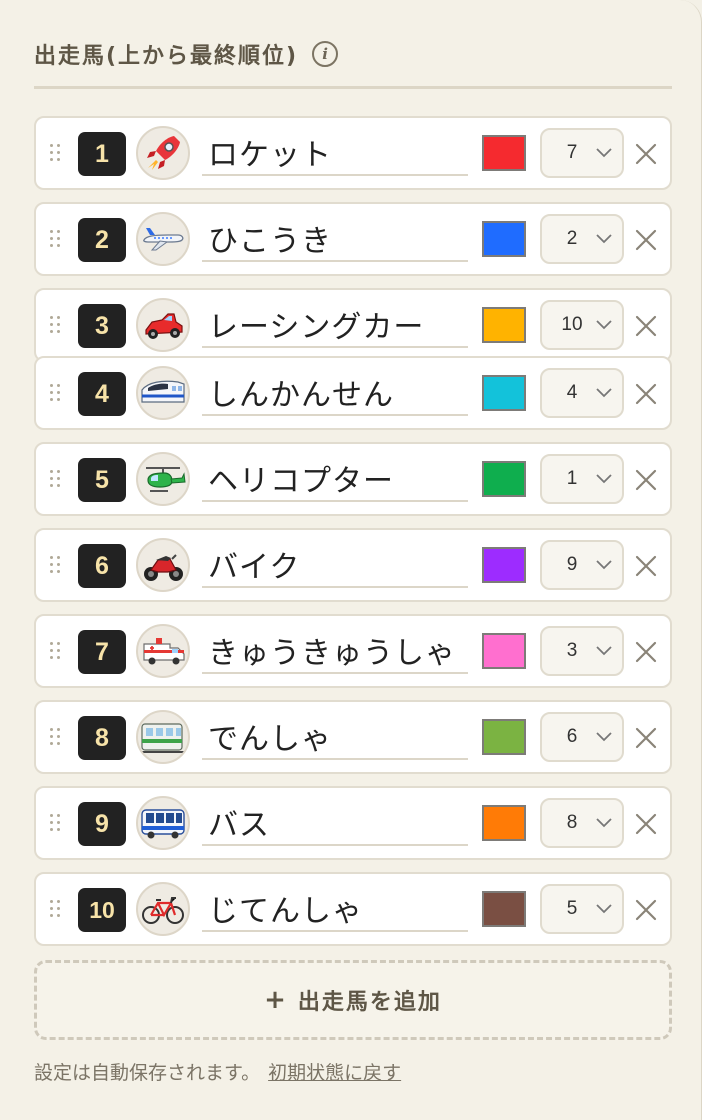 The height and width of the screenshot is (1120, 702). I want to click on add-entry-label: 出走馬を追加, so click(369, 1002).